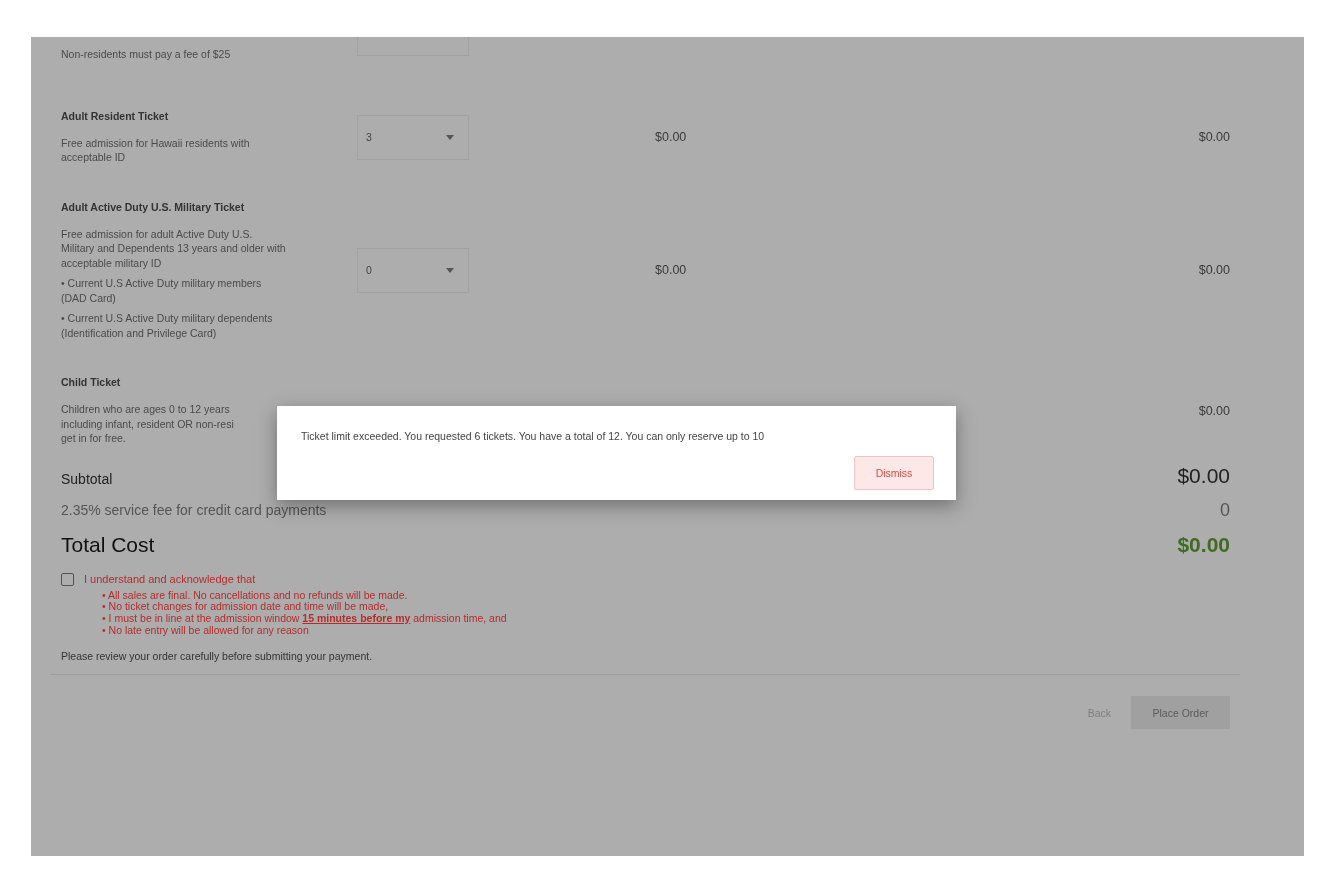 The height and width of the screenshot is (890, 1325). Describe the element at coordinates (153, 206) in the screenshot. I see `ticket-name: Adult Active Duty U.S. Military Ticket` at that location.